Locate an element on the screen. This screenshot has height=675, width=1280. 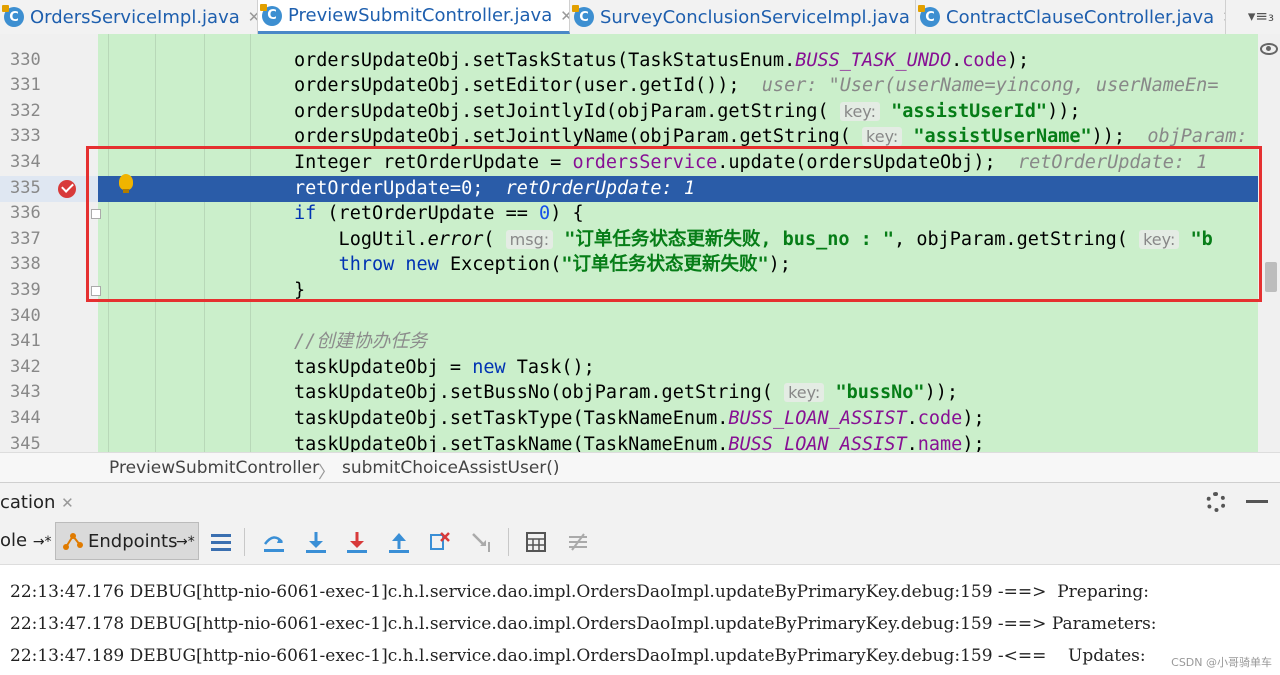
console-tab-label: ole is located at coordinates (13, 540).